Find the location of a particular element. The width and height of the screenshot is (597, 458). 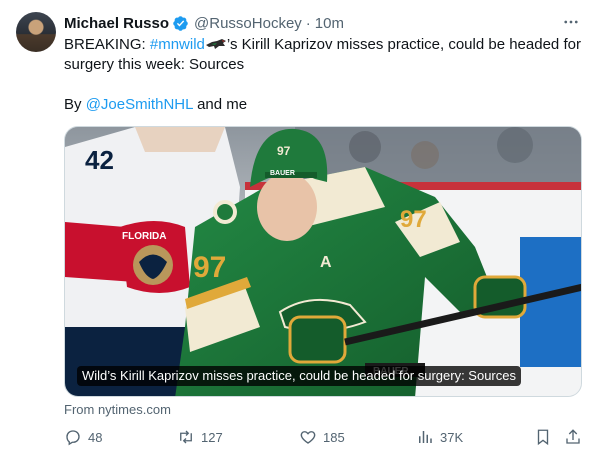

helmet-number: 97 is located at coordinates (284, 151).